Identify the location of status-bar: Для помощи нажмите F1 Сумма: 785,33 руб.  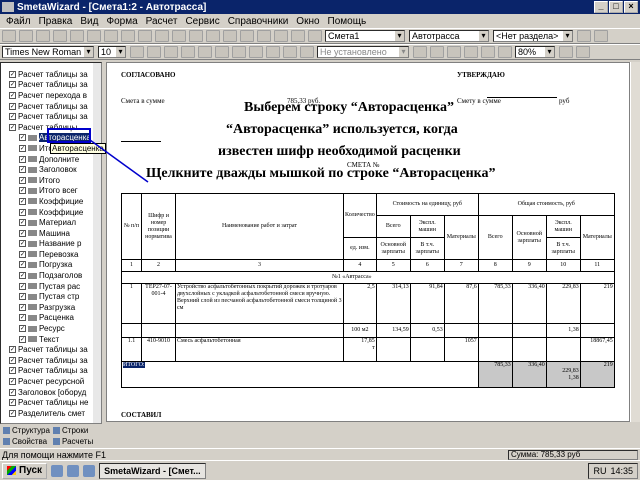
(320, 454).